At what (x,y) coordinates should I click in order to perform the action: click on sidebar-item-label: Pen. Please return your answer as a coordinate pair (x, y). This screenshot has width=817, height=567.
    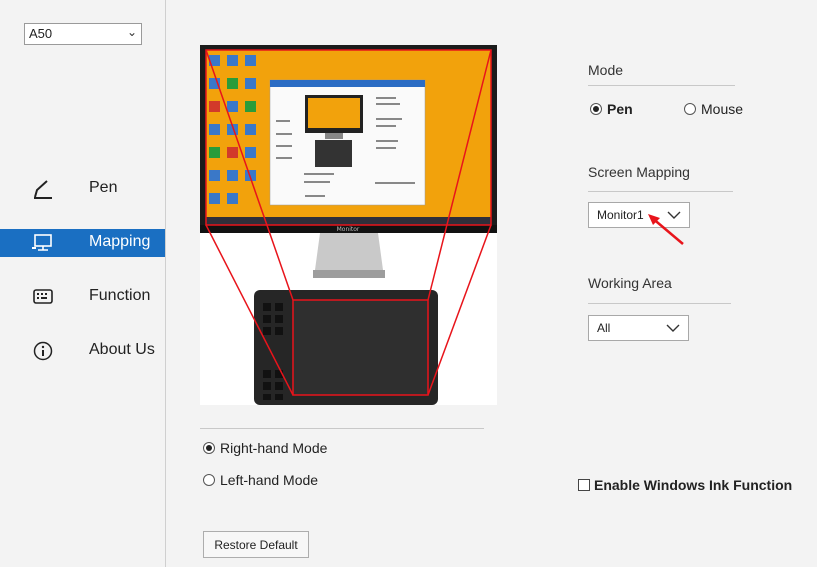
    Looking at the image, I should click on (103, 187).